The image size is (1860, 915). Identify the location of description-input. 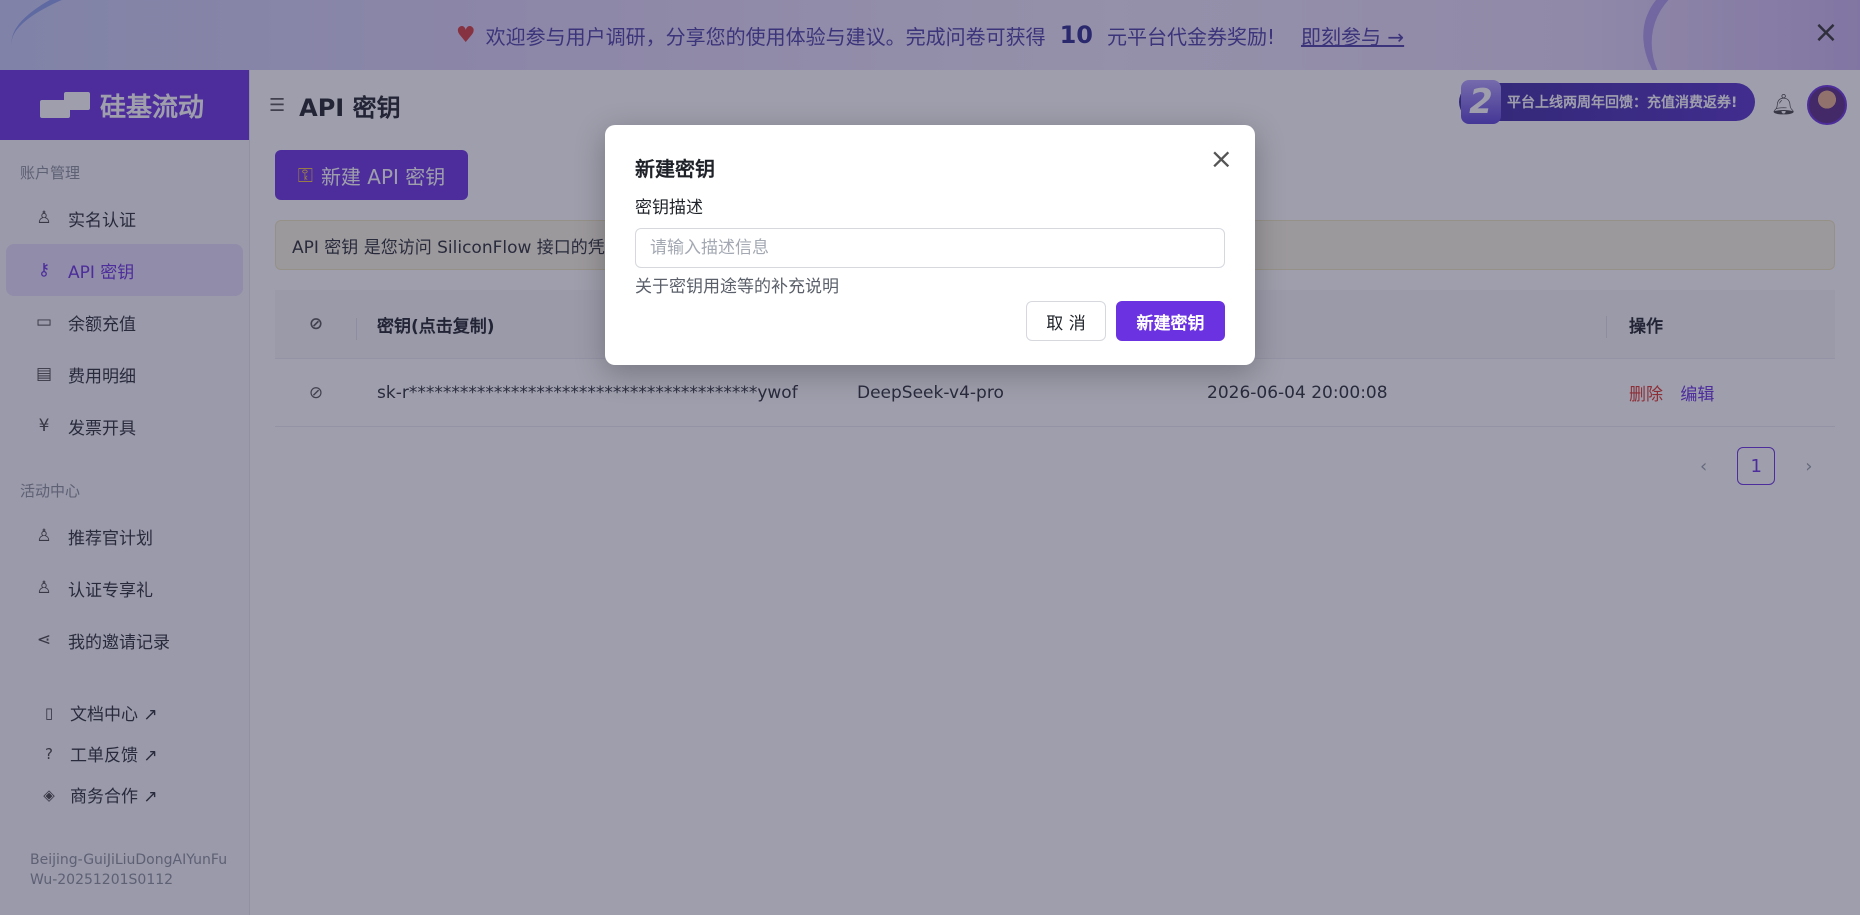
(930, 248).